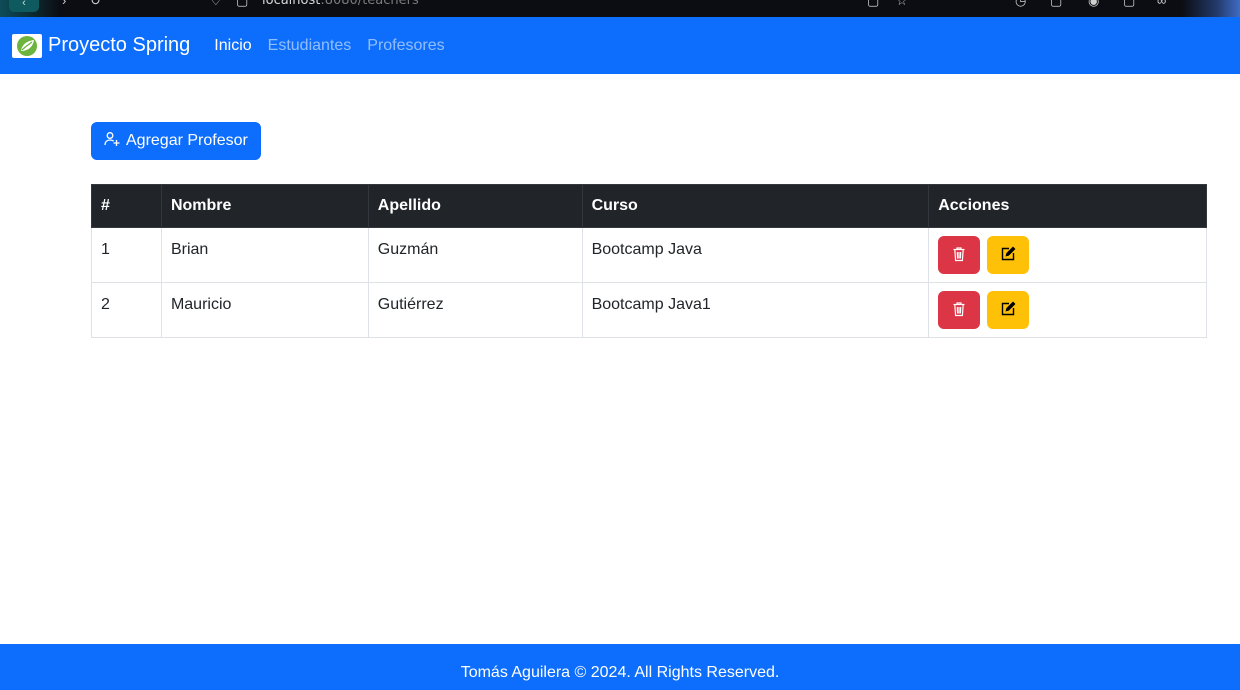  What do you see at coordinates (1211, 8) in the screenshot?
I see `chrome-background-art-right` at bounding box center [1211, 8].